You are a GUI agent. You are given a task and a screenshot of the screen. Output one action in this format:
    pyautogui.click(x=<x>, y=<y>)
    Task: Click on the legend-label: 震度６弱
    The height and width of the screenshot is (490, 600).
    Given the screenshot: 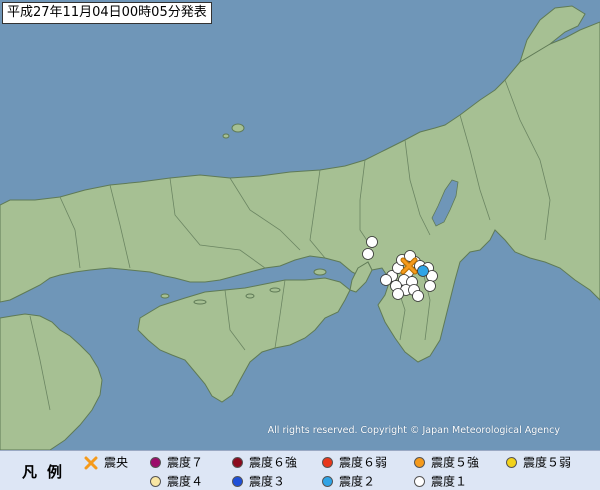 What is the action you would take?
    pyautogui.click(x=363, y=462)
    